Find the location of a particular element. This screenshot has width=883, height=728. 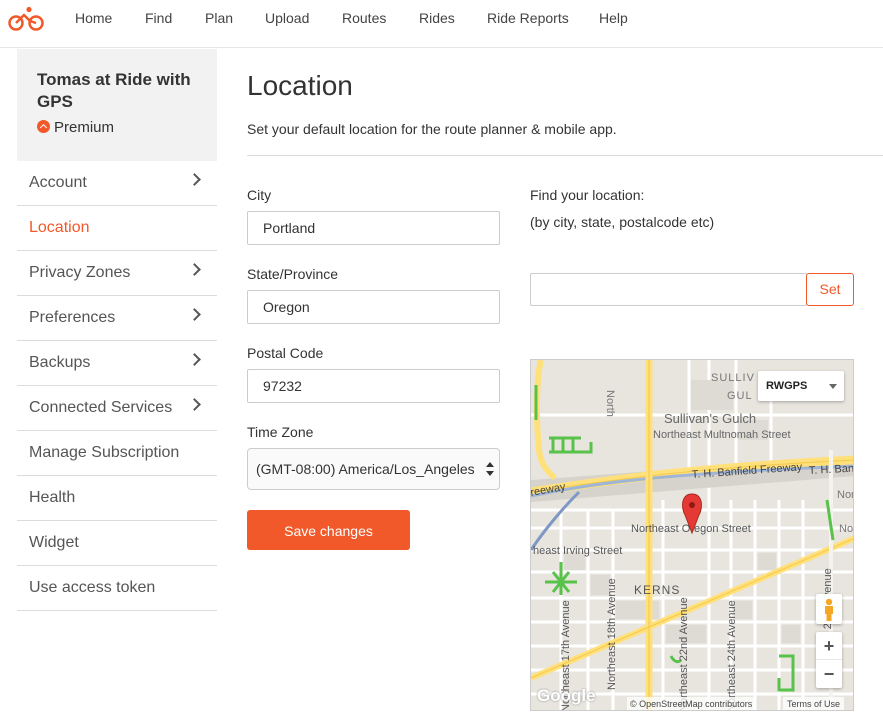

sidebar-item-widget: Widget is located at coordinates (117, 543).